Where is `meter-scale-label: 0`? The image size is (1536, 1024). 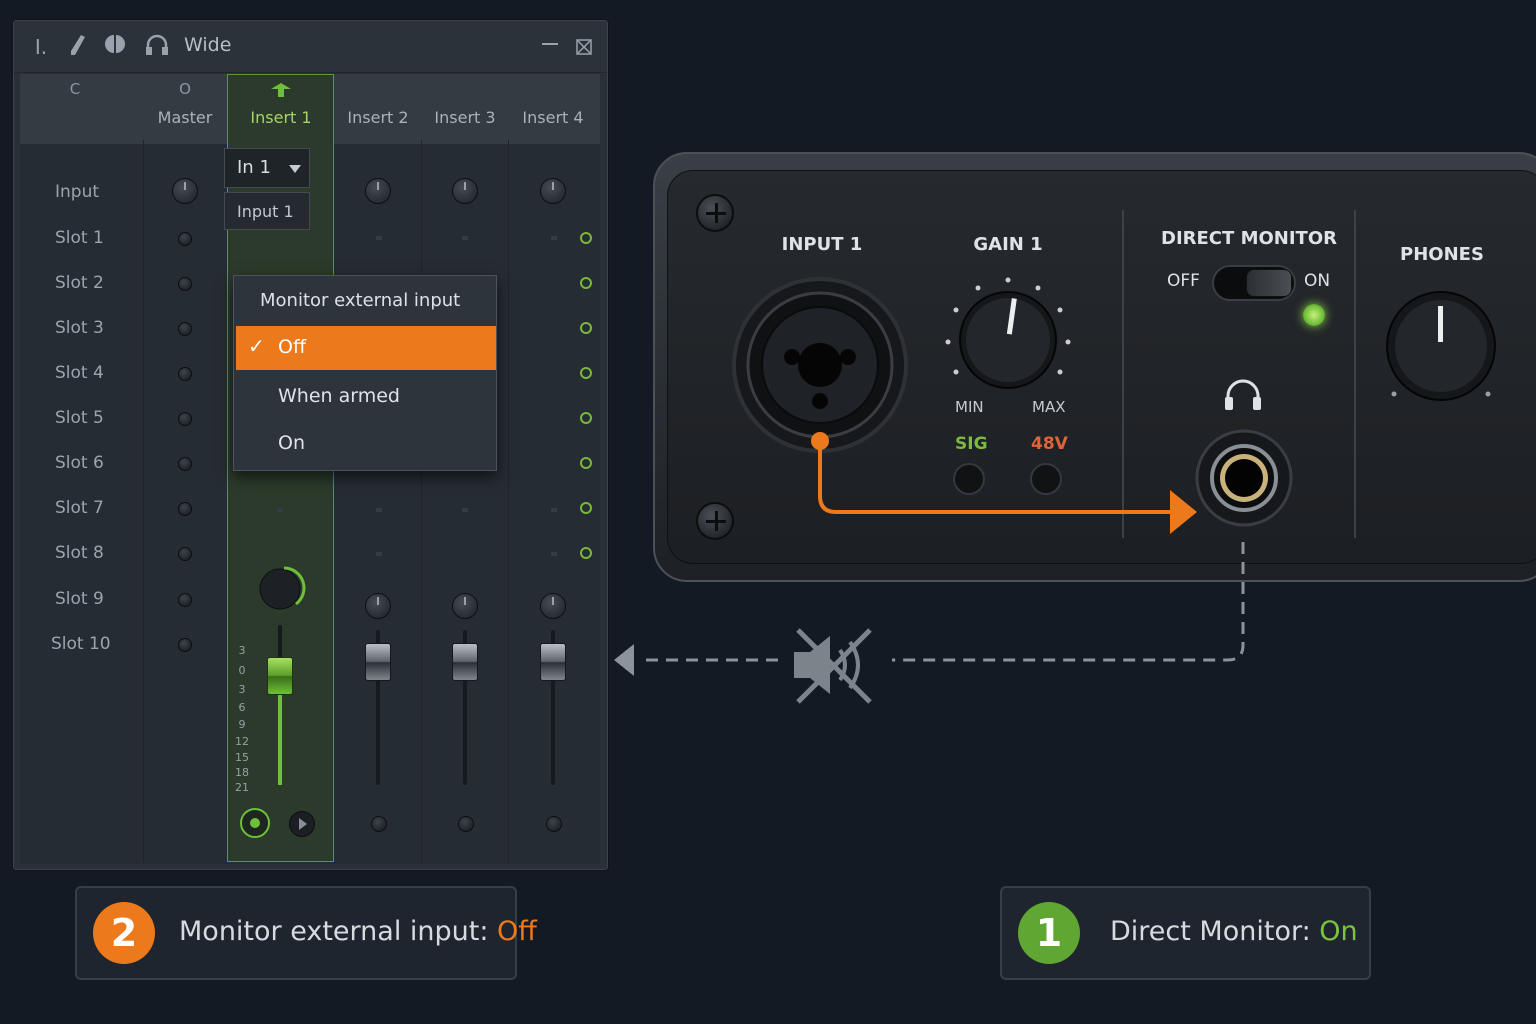
meter-scale-label: 0 is located at coordinates (242, 670).